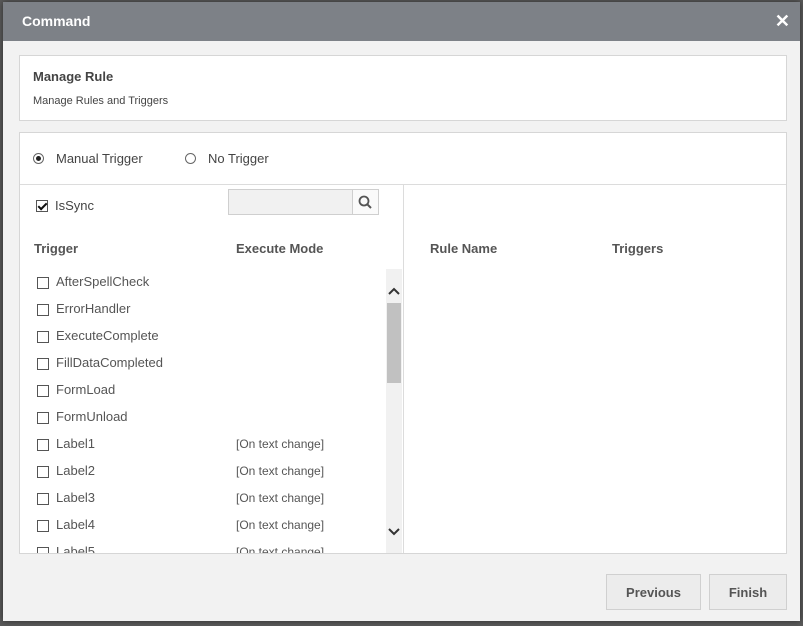 The image size is (803, 626). What do you see at coordinates (56, 248) in the screenshot?
I see `trigger-column-header: Trigger` at bounding box center [56, 248].